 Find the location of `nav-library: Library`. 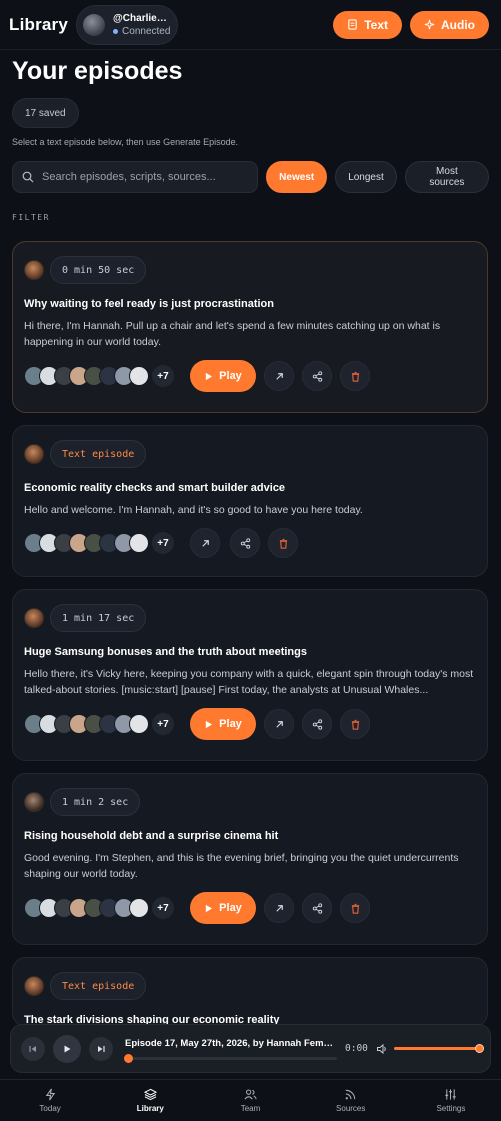

nav-library: Library is located at coordinates (150, 1100).